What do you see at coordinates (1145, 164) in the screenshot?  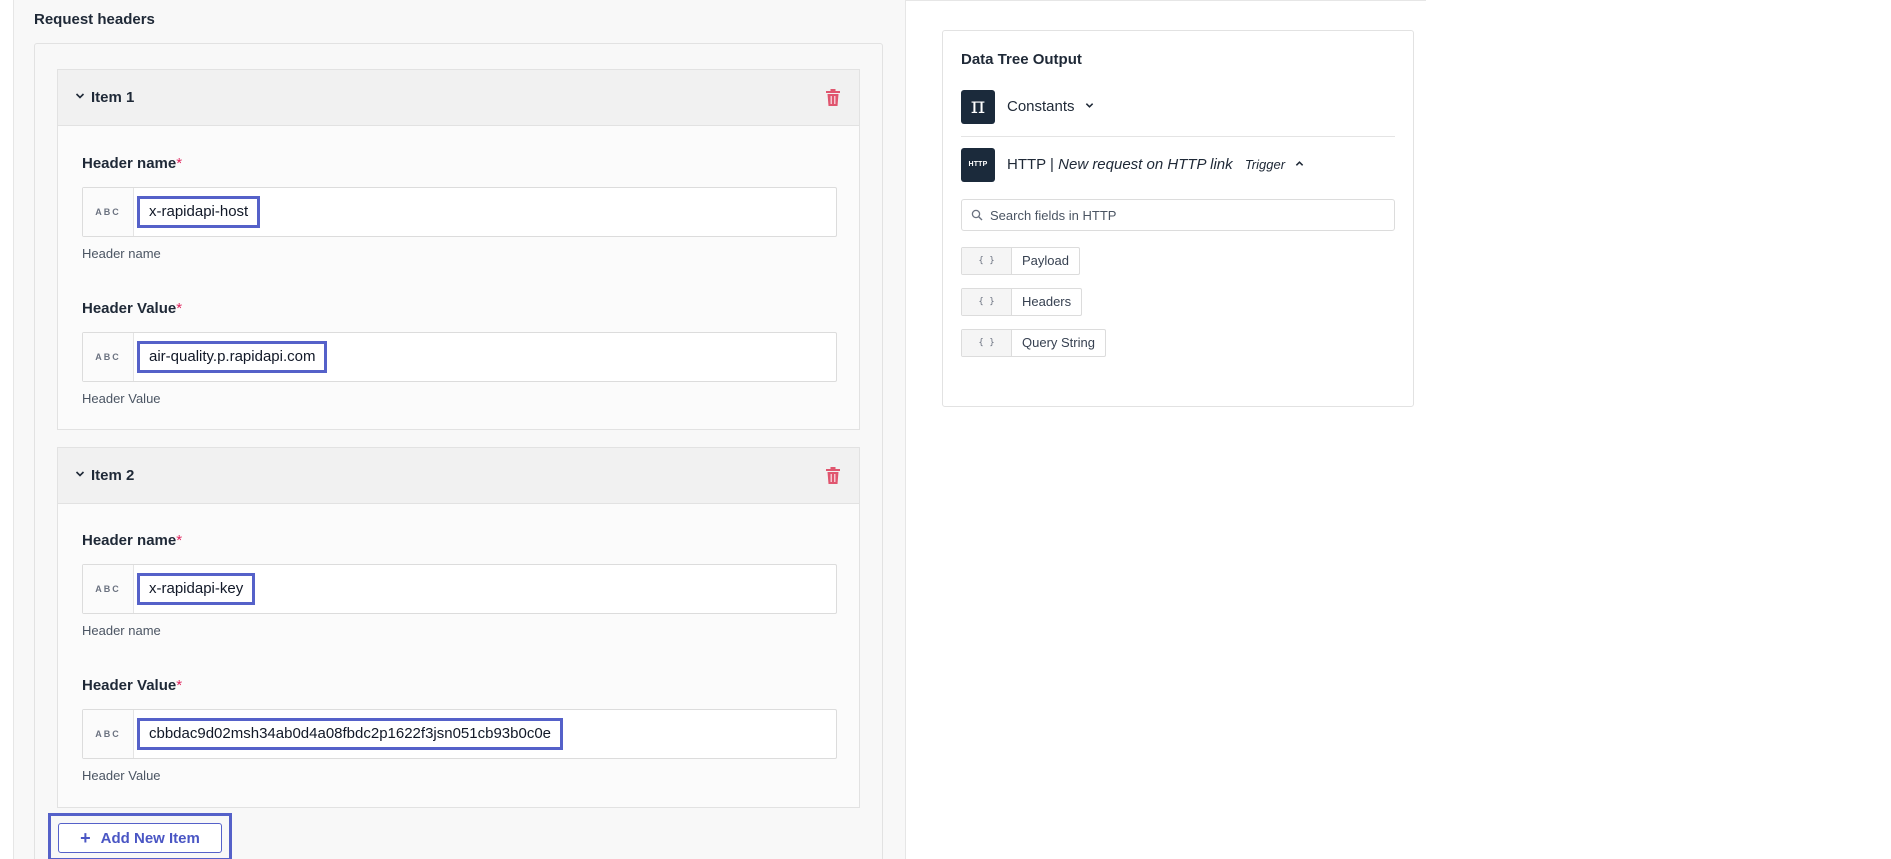 I see `http-event-label: New request on HTTP link` at bounding box center [1145, 164].